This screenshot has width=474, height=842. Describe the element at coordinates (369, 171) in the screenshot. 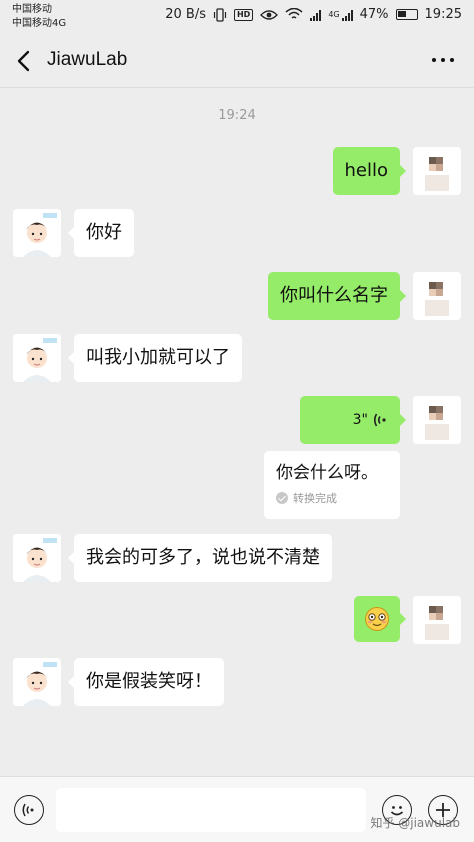

I see `message-bubble-out: hello` at that location.